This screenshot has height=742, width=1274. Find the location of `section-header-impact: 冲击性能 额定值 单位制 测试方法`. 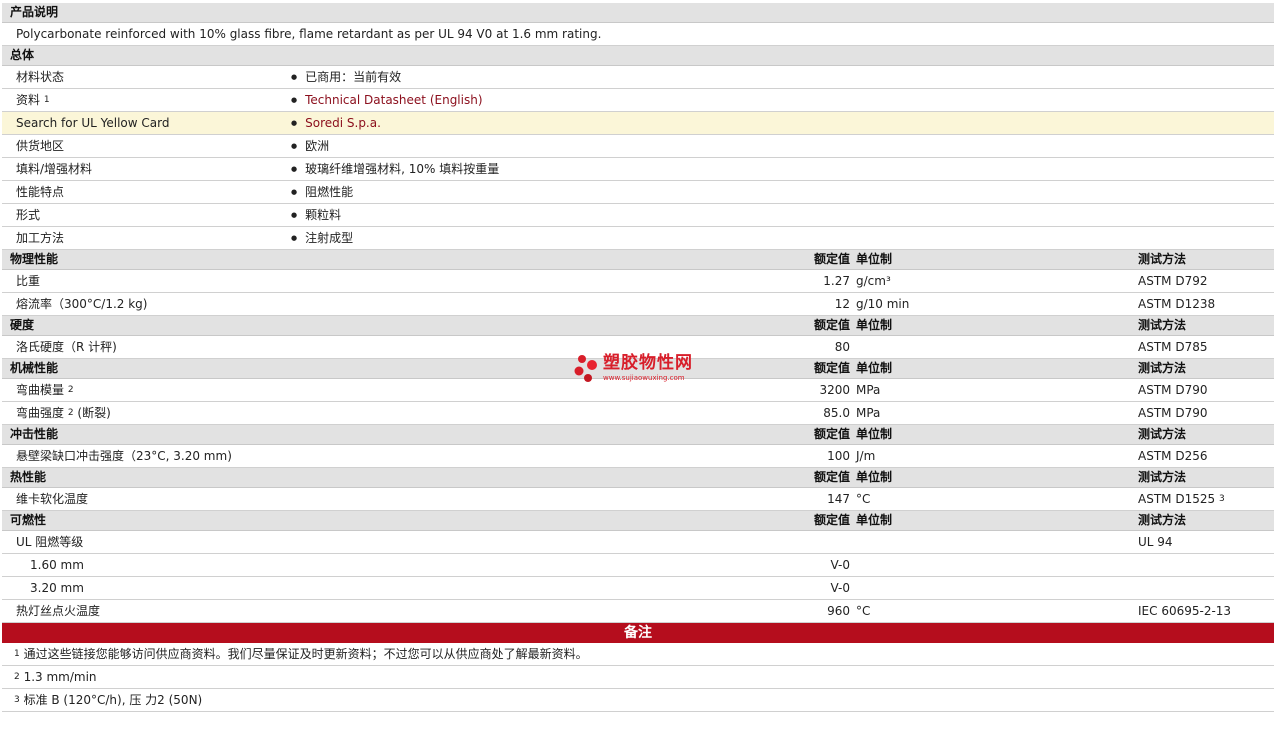

section-header-impact: 冲击性能 额定值 单位制 测试方法 is located at coordinates (638, 435).